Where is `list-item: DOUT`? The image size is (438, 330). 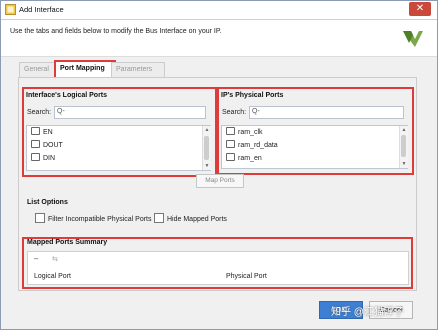 list-item: DOUT is located at coordinates (47, 146).